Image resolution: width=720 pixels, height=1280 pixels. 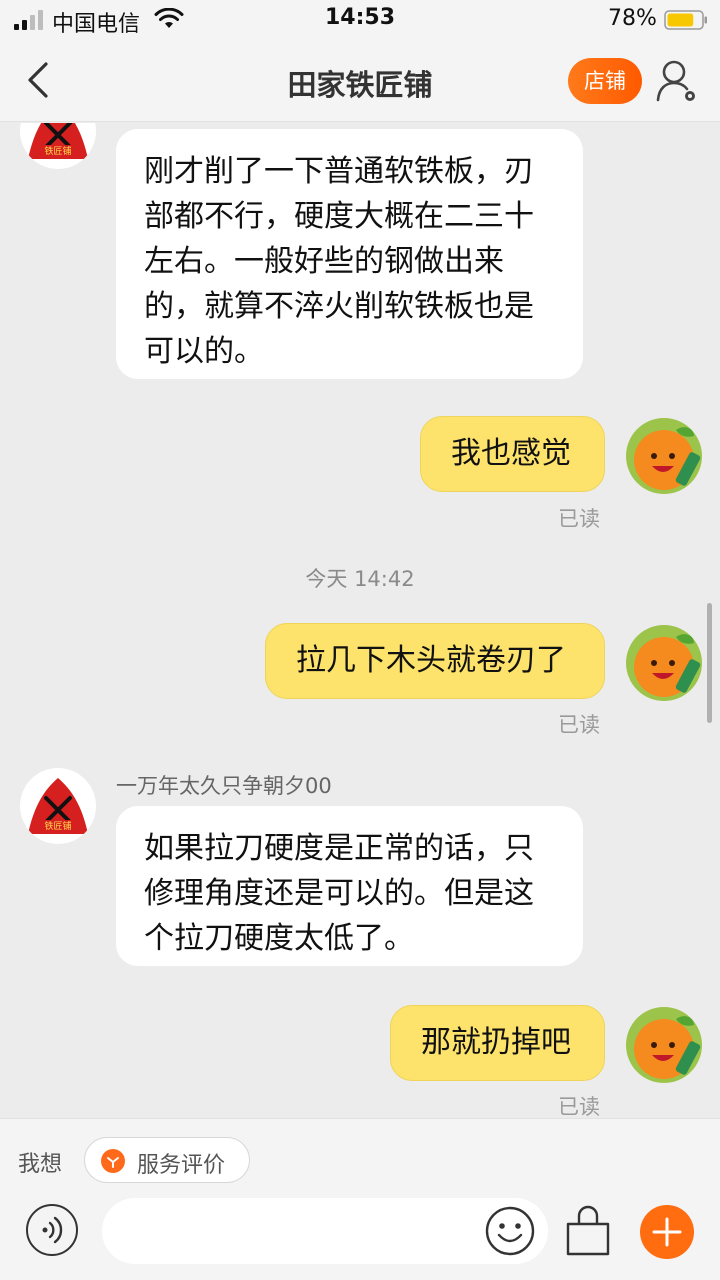 What do you see at coordinates (678, 81) in the screenshot?
I see `user-settings-icon` at bounding box center [678, 81].